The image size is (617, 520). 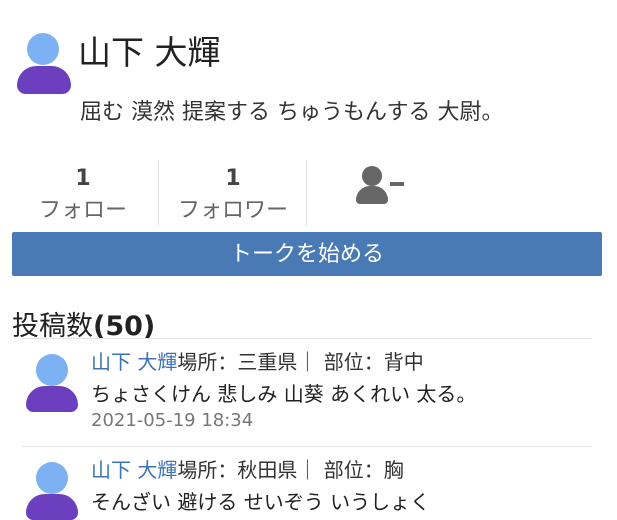 What do you see at coordinates (233, 178) in the screenshot?
I see `follower-count: 1` at bounding box center [233, 178].